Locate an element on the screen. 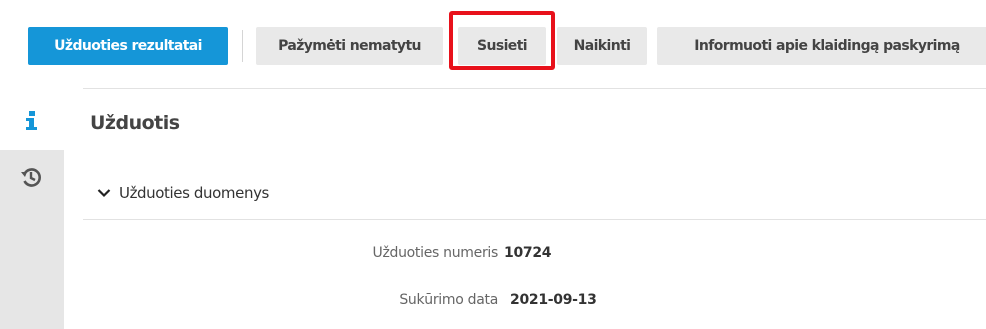 This screenshot has height=329, width=986. page-title: Užduotis is located at coordinates (135, 123).